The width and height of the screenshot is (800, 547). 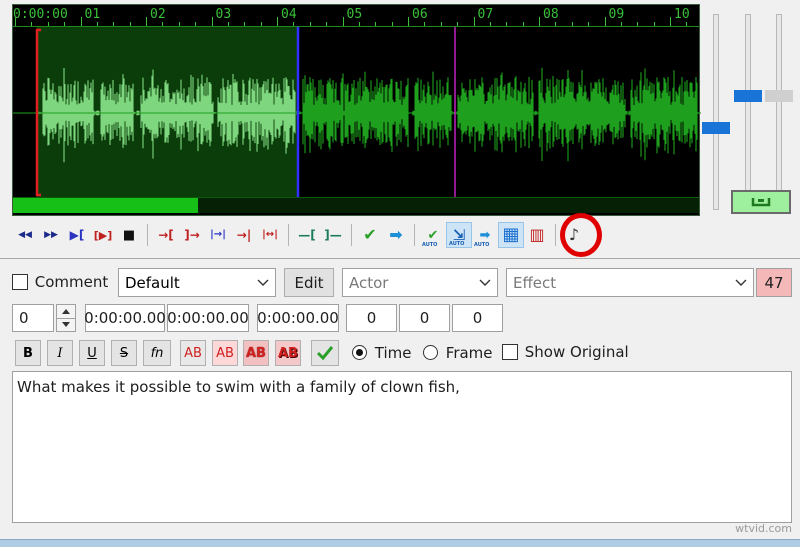 I want to click on font-button: fn, so click(x=157, y=353).